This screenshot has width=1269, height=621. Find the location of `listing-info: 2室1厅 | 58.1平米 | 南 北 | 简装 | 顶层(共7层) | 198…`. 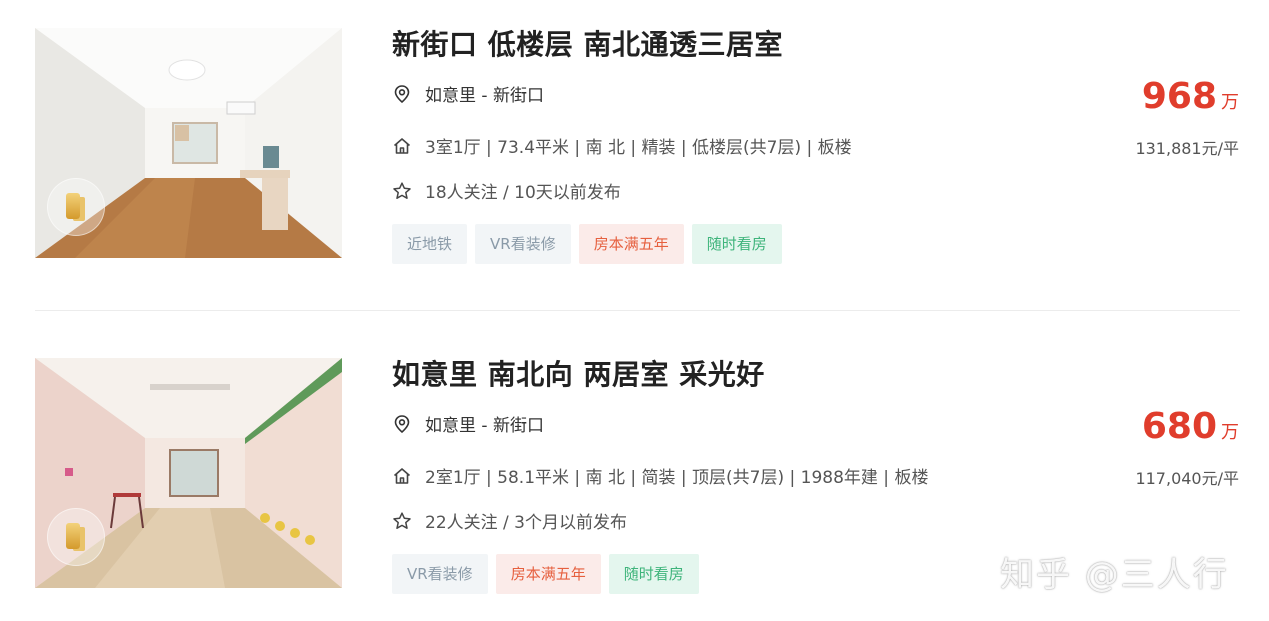

listing-info: 2室1厅 | 58.1平米 | 南 北 | 简装 | 顶层(共7层) | 198… is located at coordinates (660, 475).